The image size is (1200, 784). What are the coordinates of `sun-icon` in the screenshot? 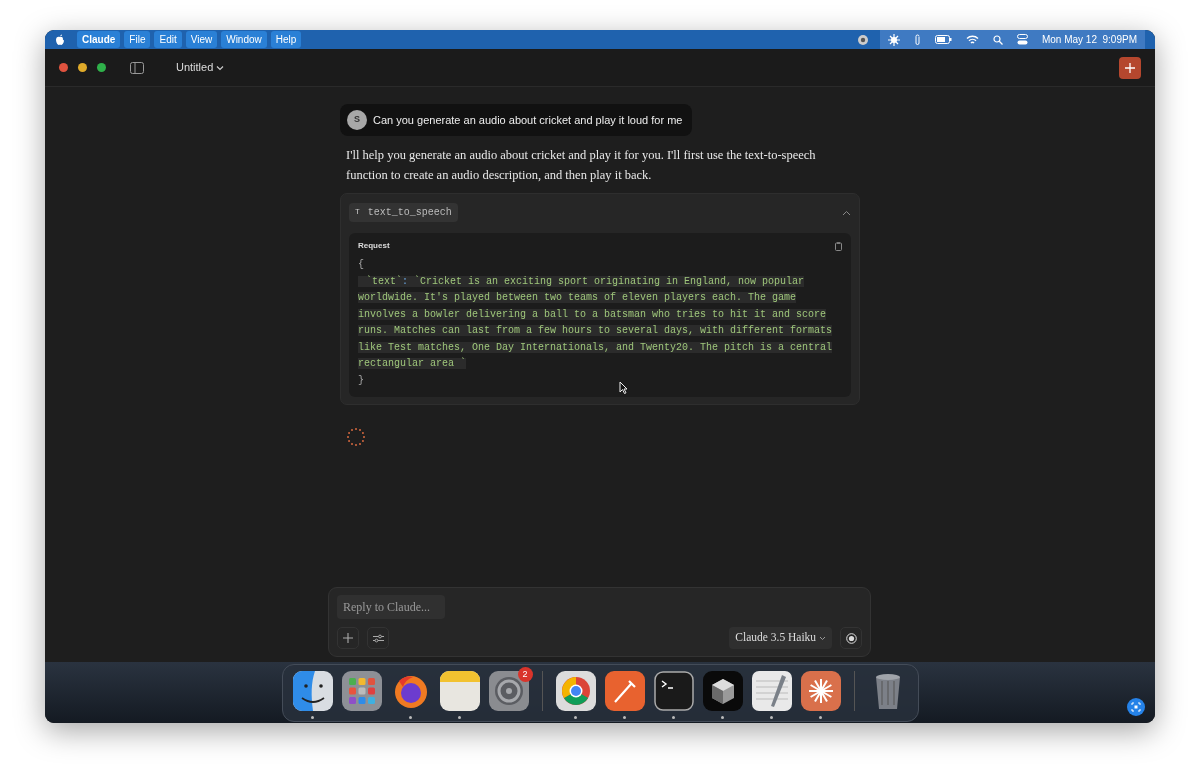 It's located at (893, 39).